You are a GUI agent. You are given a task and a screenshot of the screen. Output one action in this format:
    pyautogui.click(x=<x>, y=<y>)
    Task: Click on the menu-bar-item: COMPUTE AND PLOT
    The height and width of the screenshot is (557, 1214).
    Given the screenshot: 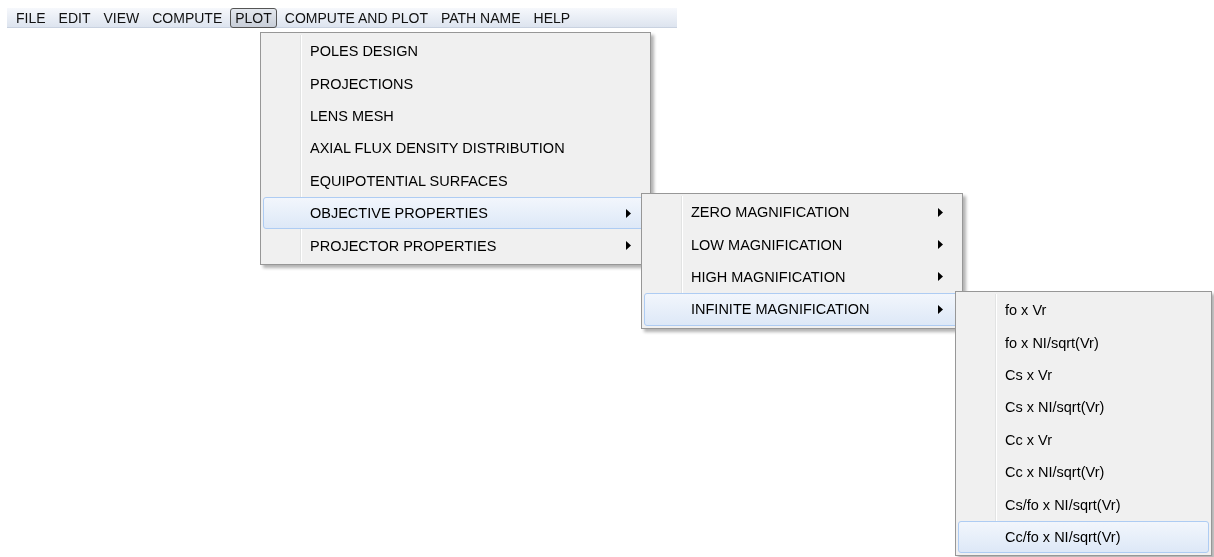 What is the action you would take?
    pyautogui.click(x=356, y=17)
    